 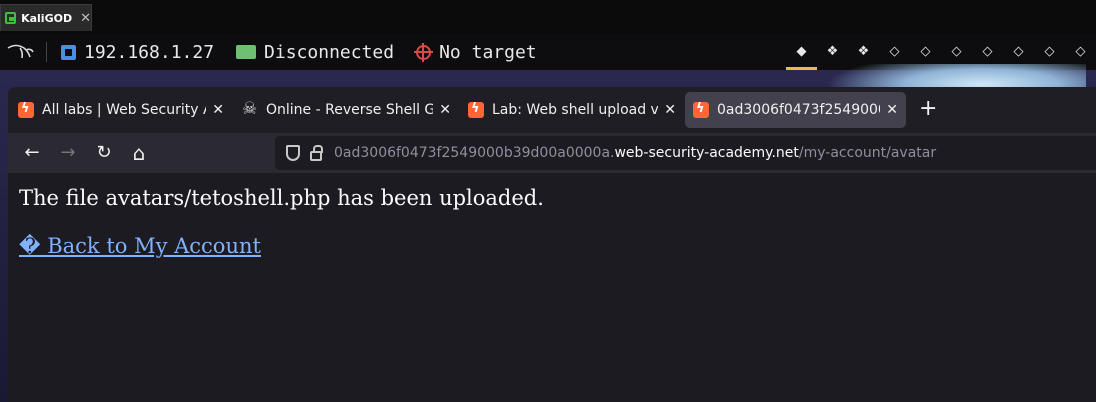 I want to click on panel-divider, so click(x=46, y=52).